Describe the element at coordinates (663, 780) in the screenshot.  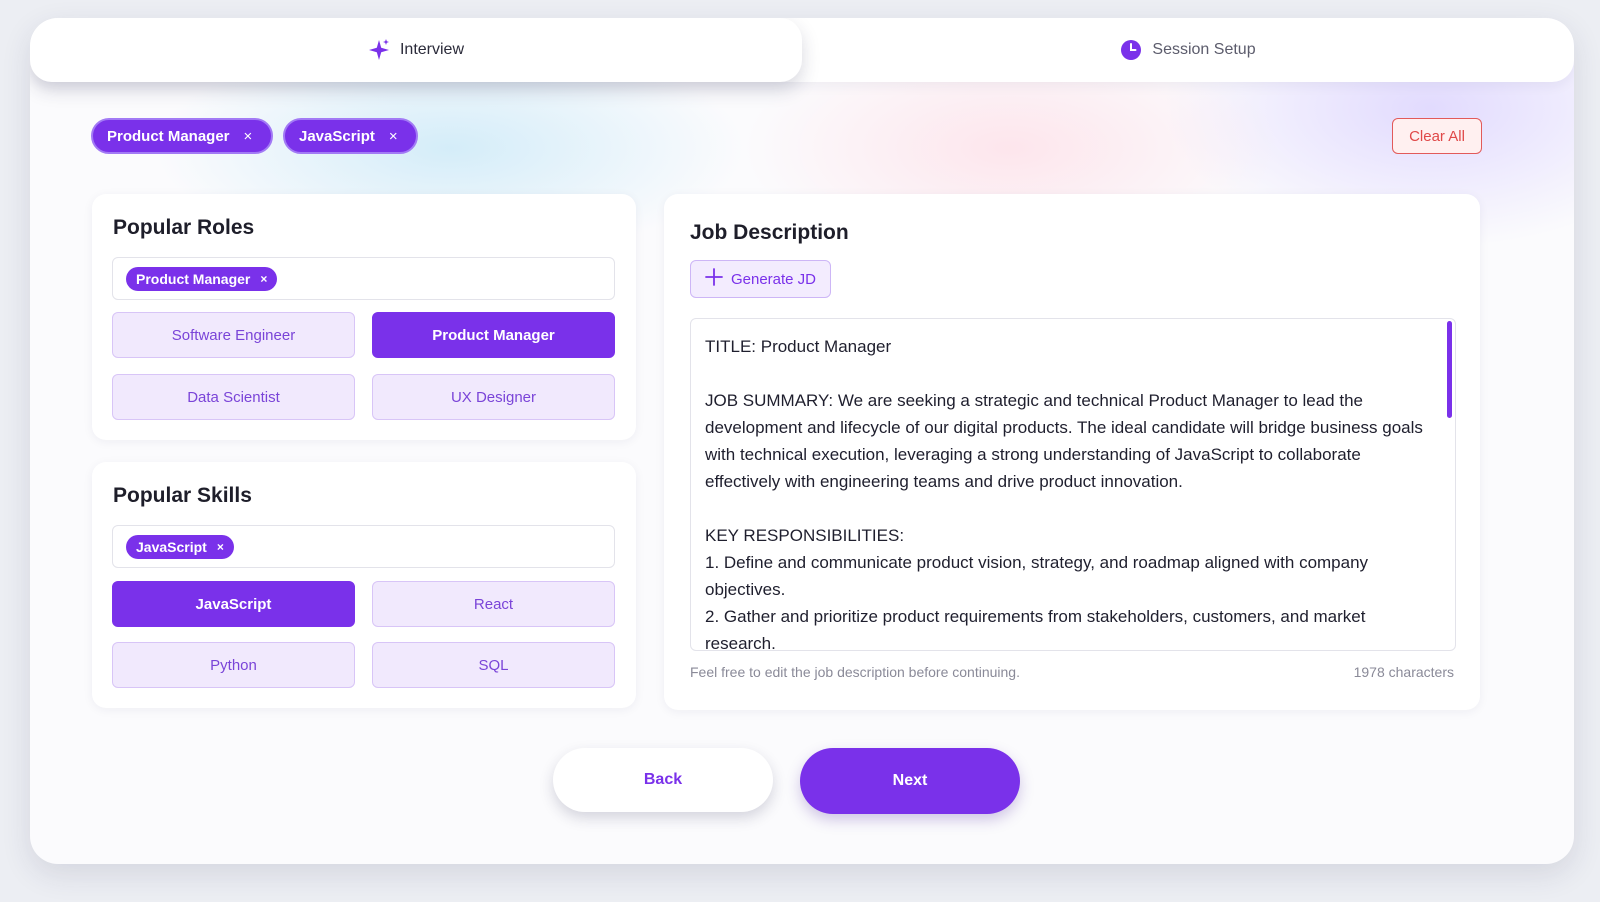
I see `back-button: Back` at that location.